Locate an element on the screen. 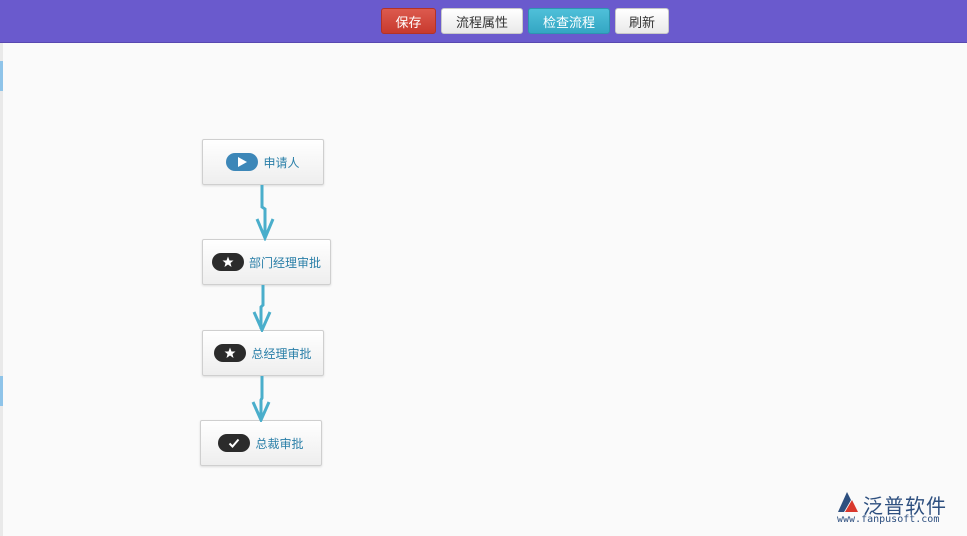 The width and height of the screenshot is (967, 536). save-button: 保存 is located at coordinates (408, 21).